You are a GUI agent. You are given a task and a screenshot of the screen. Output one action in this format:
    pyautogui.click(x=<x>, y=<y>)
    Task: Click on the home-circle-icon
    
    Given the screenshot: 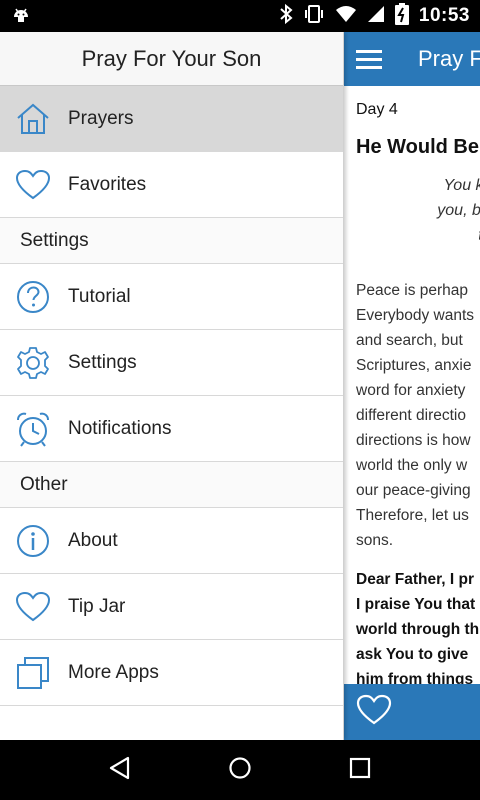 What is the action you would take?
    pyautogui.click(x=240, y=770)
    